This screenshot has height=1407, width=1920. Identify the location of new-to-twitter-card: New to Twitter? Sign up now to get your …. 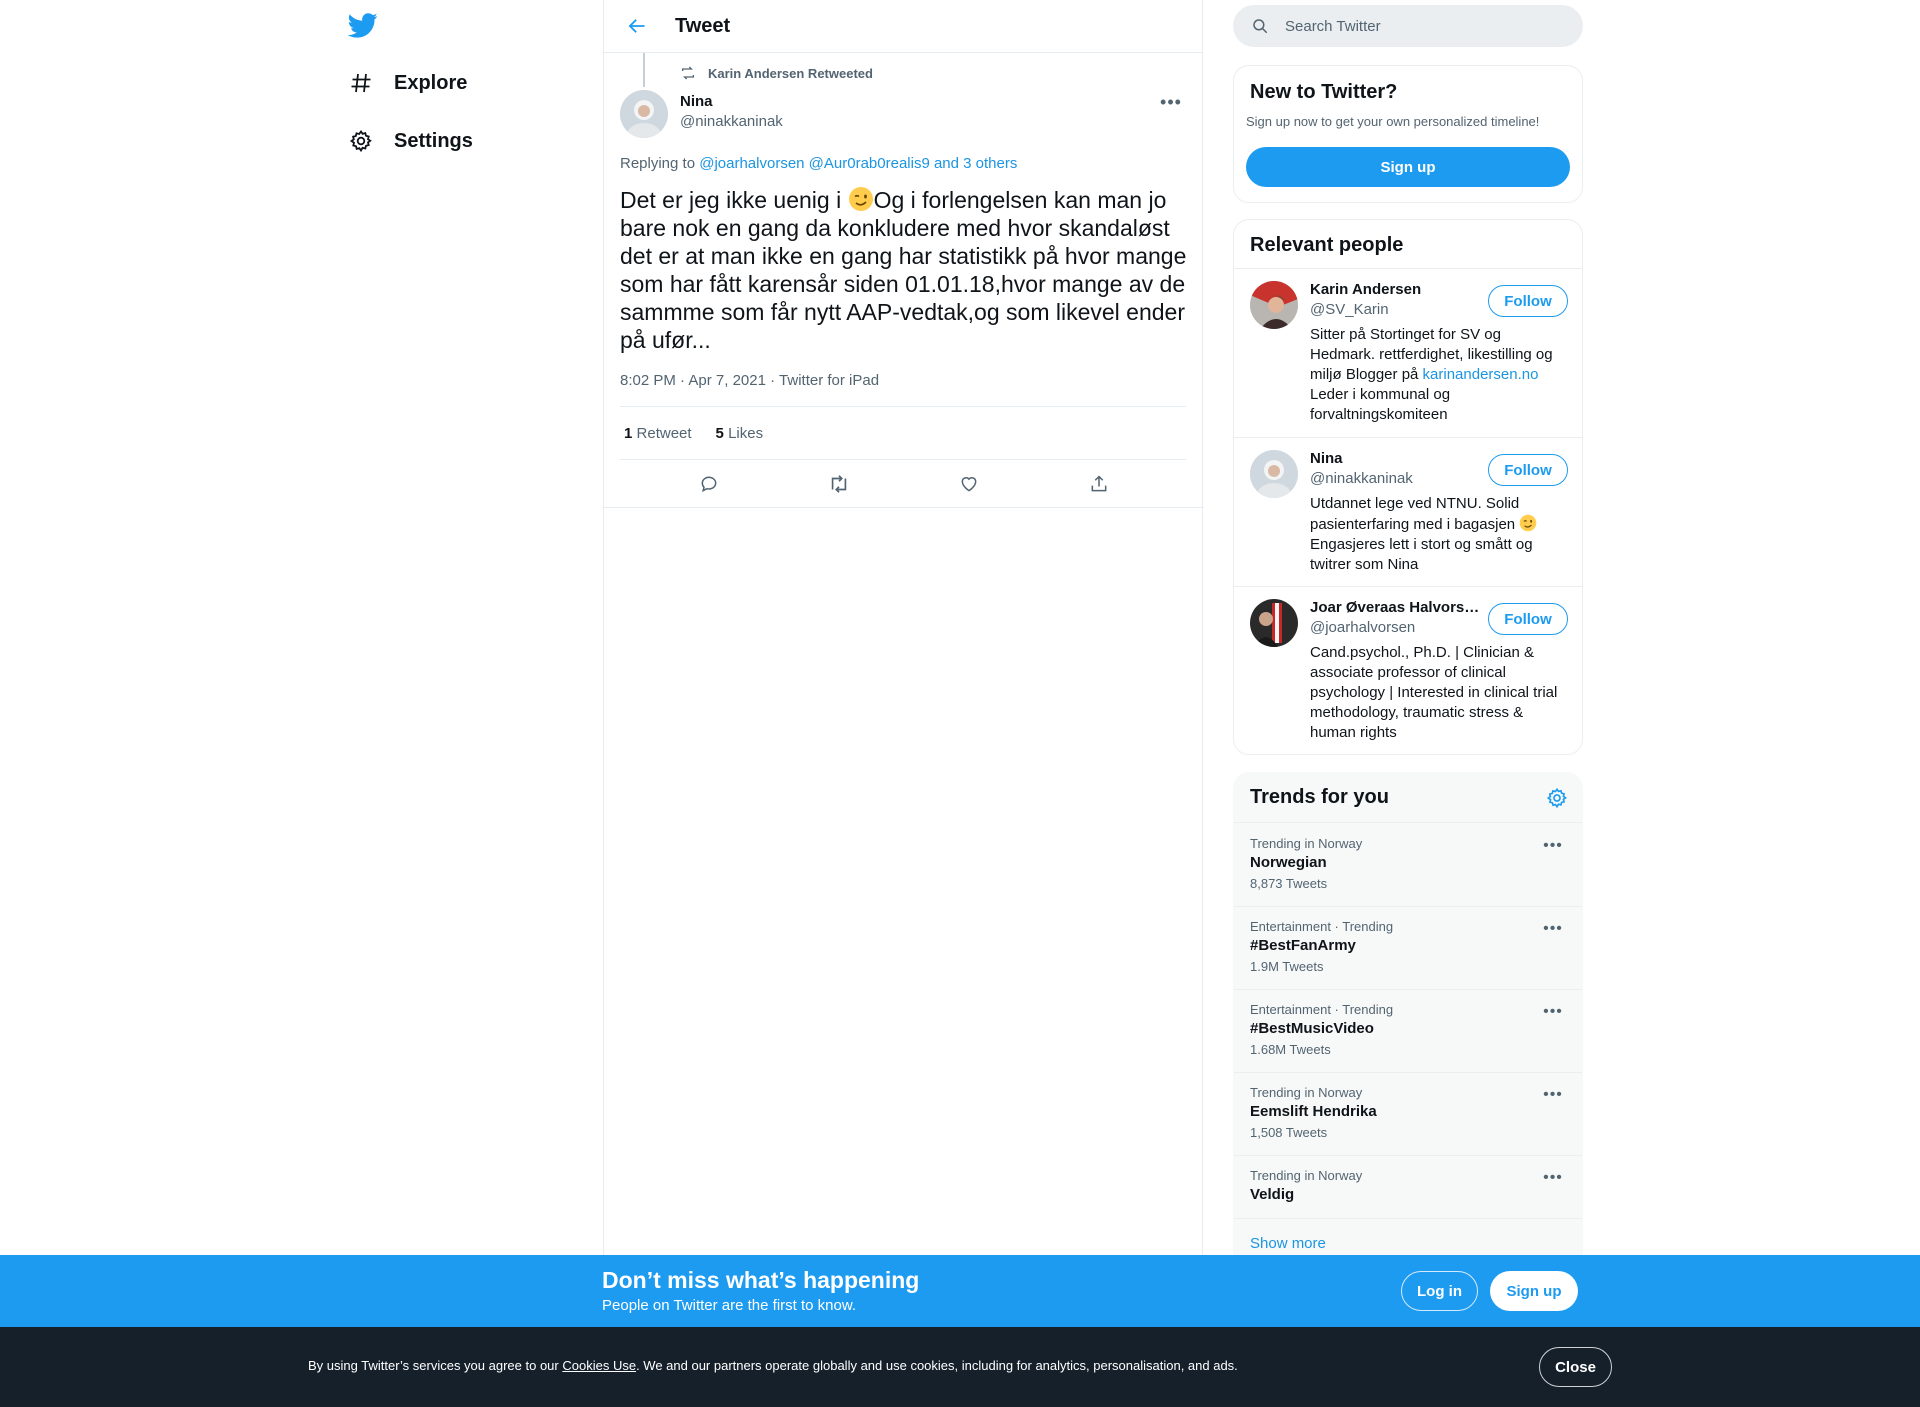
(1408, 134).